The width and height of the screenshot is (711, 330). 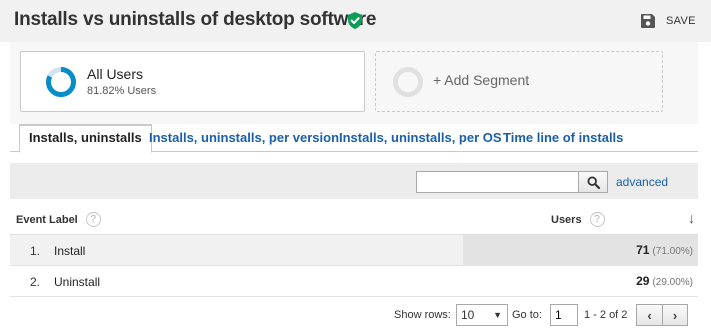 What do you see at coordinates (408, 82) in the screenshot?
I see `empty-segment-ring-icon` at bounding box center [408, 82].